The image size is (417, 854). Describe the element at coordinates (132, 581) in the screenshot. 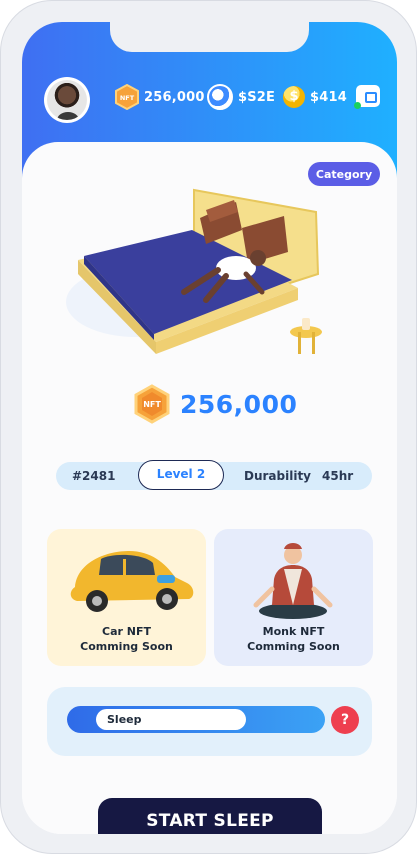

I see `car-illustration` at that location.